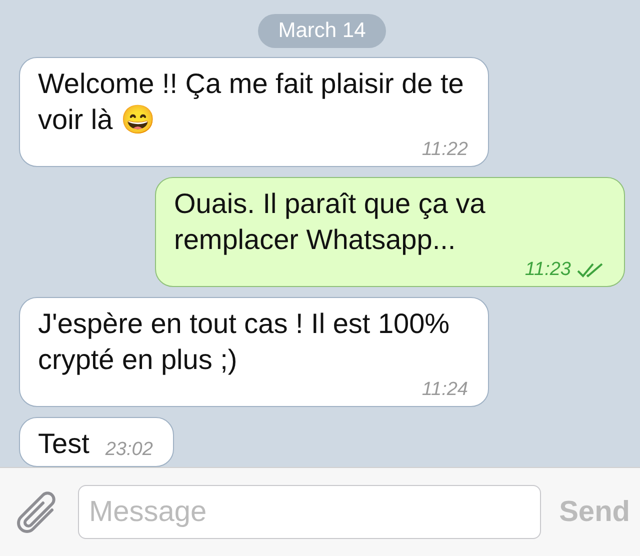 Image resolution: width=640 pixels, height=556 pixels. I want to click on message-text: Welcome !! Ça me fait plaisir de te voir là 😄, so click(251, 102).